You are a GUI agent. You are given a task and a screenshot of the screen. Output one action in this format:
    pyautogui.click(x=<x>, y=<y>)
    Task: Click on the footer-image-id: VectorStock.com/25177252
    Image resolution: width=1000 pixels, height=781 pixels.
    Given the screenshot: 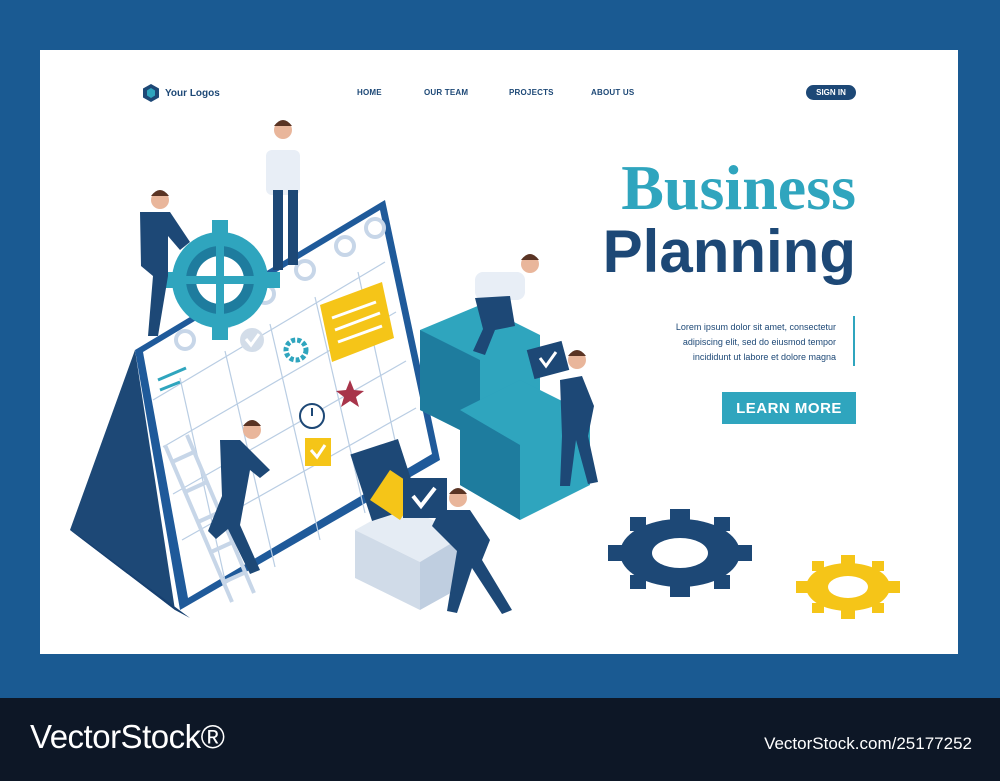 What is the action you would take?
    pyautogui.click(x=868, y=743)
    